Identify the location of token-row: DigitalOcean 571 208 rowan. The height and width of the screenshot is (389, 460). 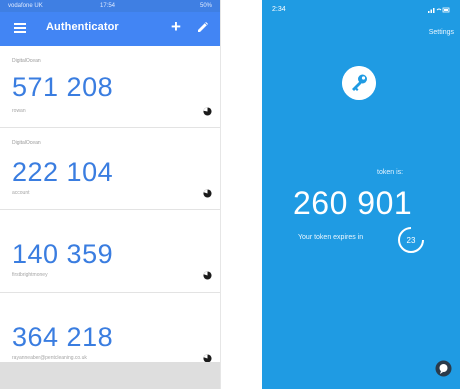
(110, 87).